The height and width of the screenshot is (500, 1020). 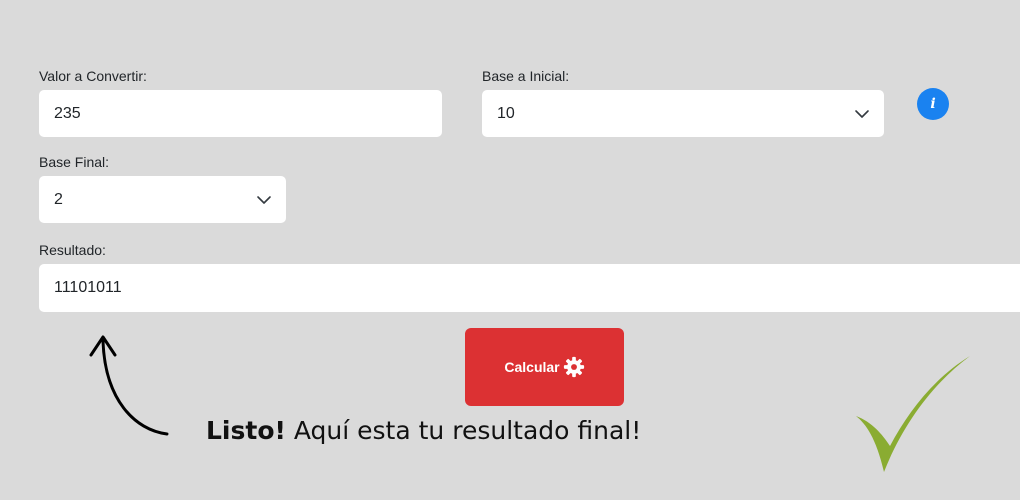 I want to click on annotation-text: Aquí esta tu resultado final!, so click(x=467, y=430).